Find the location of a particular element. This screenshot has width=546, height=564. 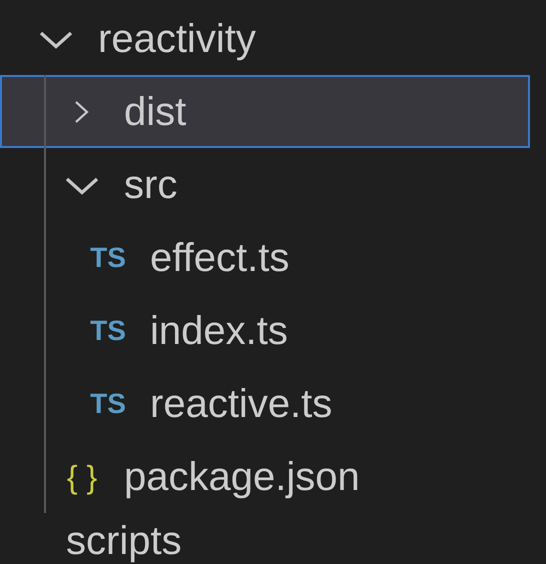

tree-row: scripts is located at coordinates (265, 538).